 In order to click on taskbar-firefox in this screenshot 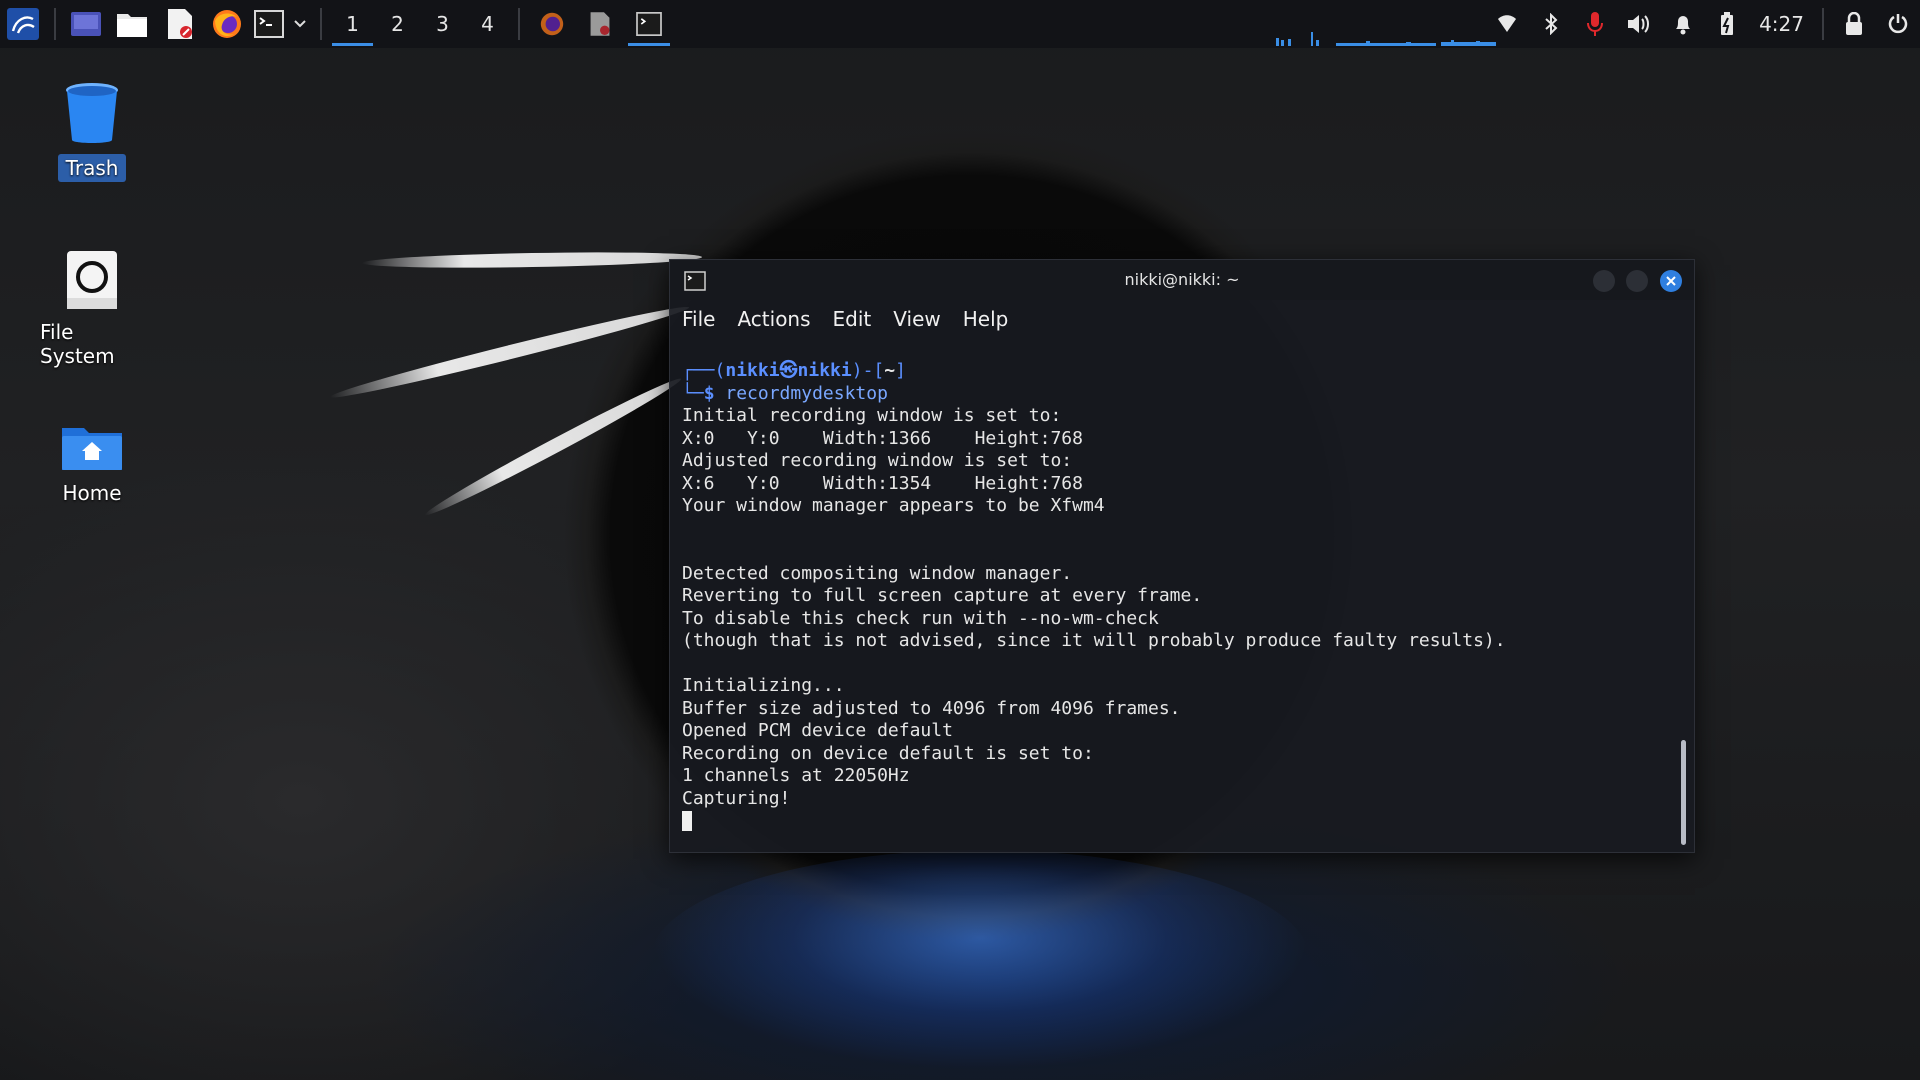, I will do `click(552, 24)`.